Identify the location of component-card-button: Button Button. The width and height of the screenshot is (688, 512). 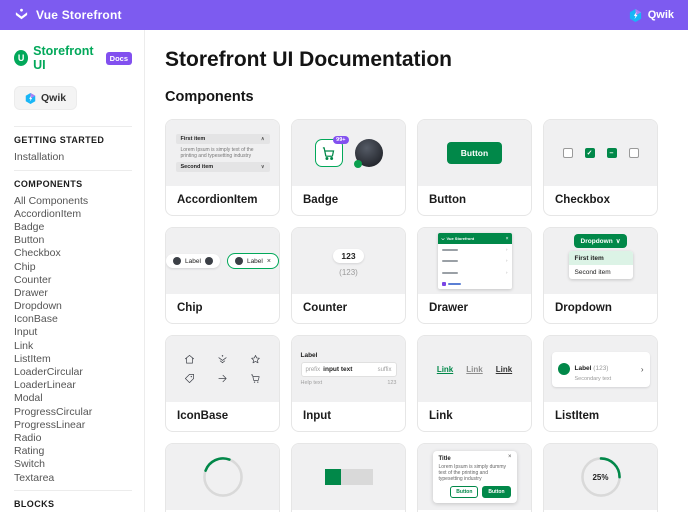
(474, 167).